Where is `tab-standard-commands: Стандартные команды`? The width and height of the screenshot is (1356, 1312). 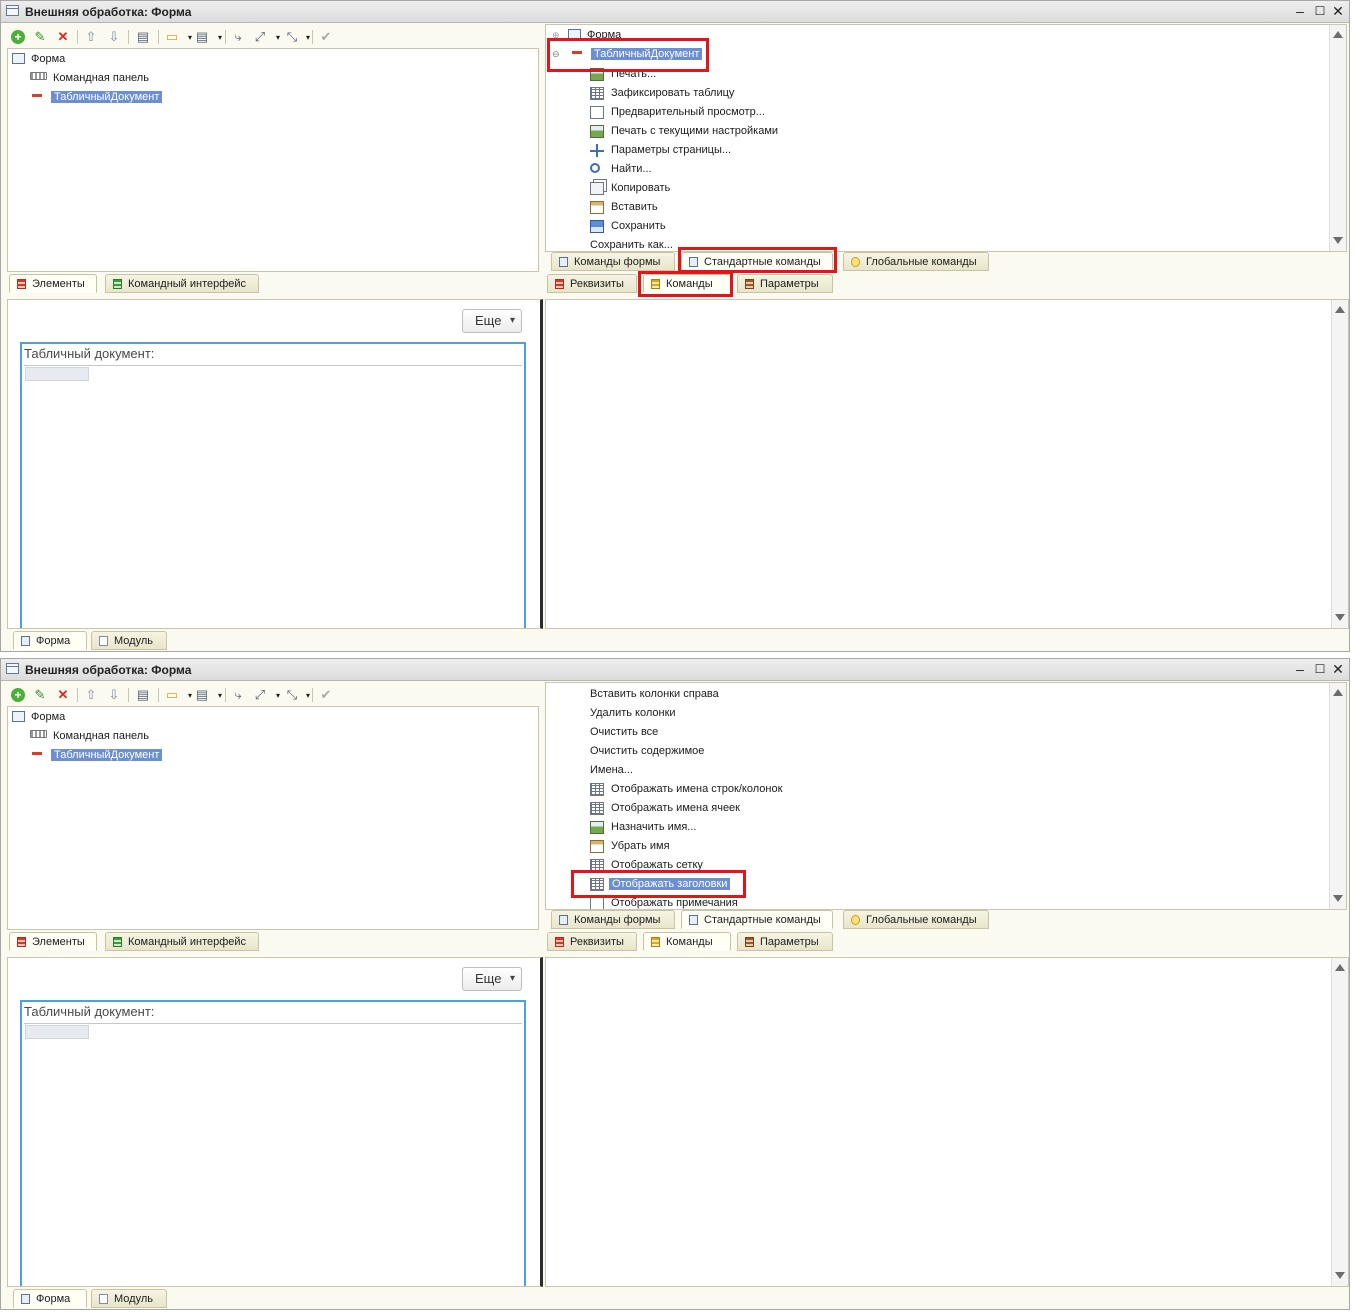
tab-standard-commands: Стандартные команды is located at coordinates (757, 919).